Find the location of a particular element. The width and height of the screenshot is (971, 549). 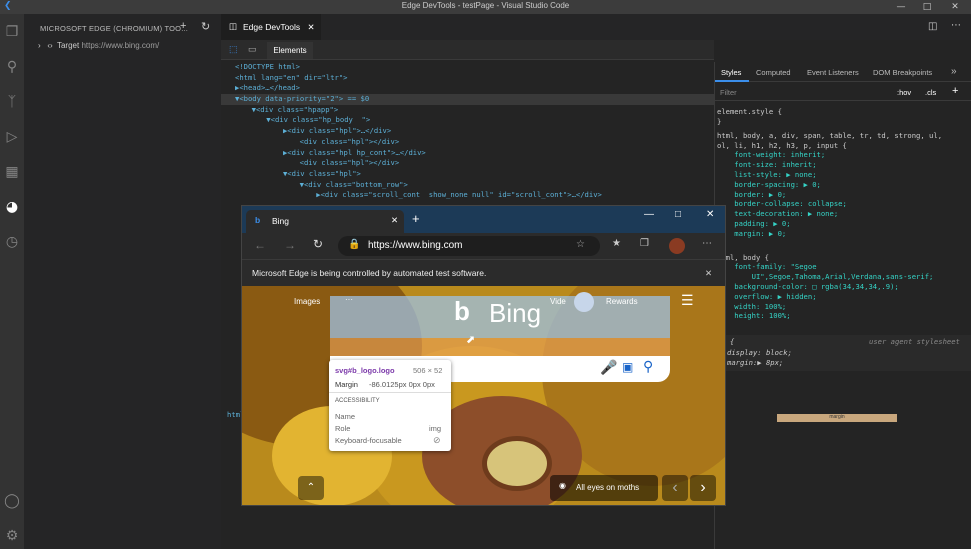

split-editor-icon: ◫ is located at coordinates (932, 26).